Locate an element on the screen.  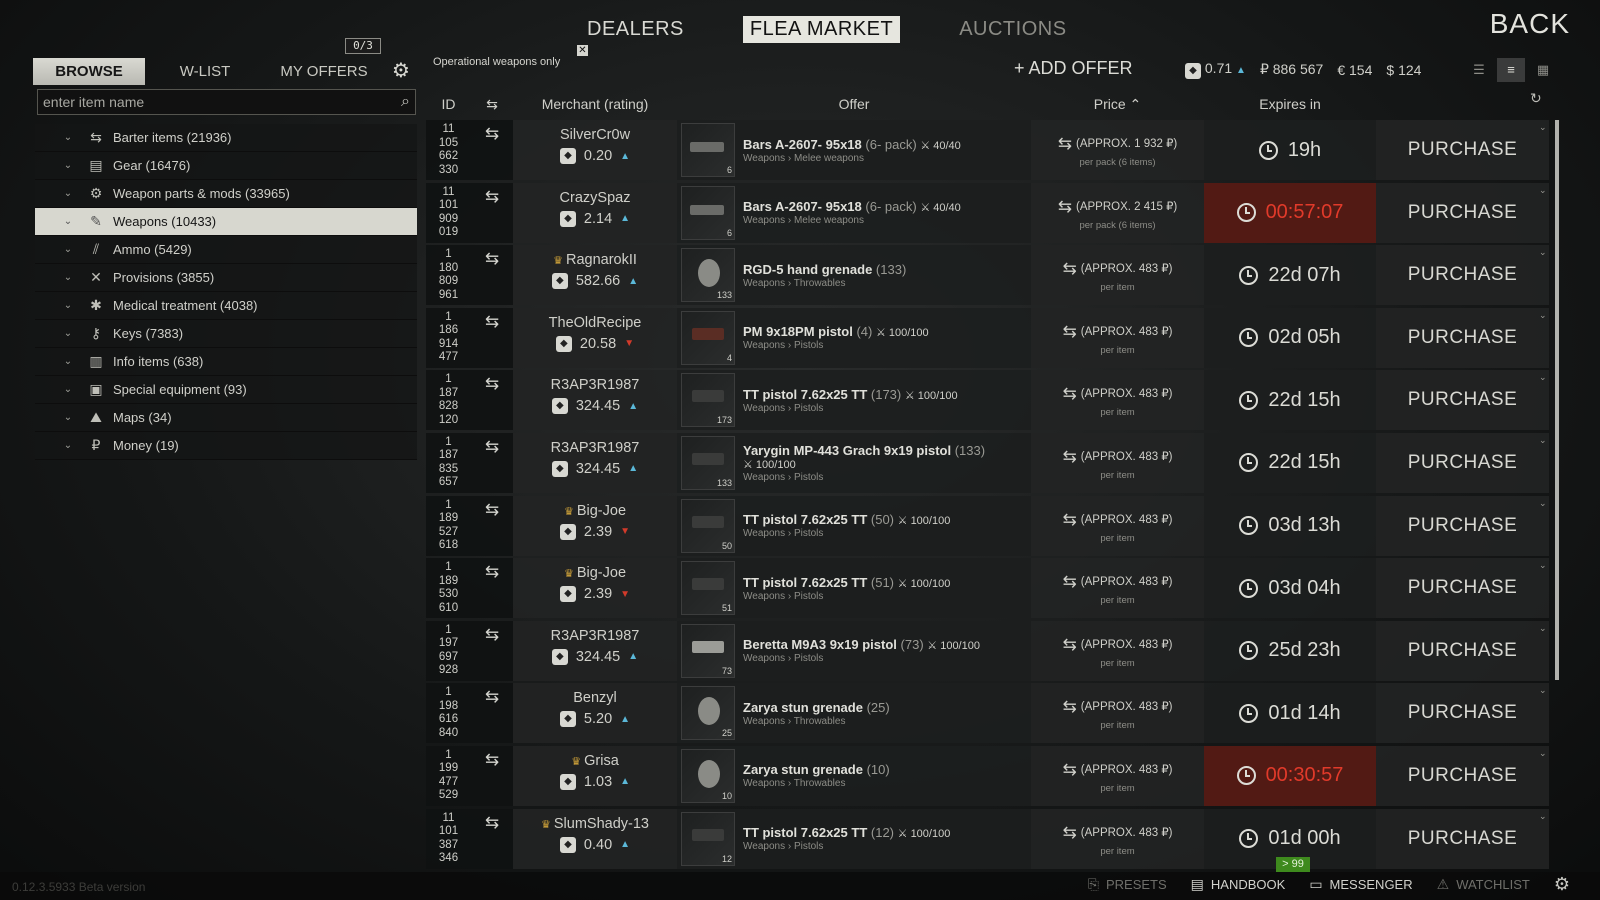
merchant-name: ♛ RagnarokII is located at coordinates (595, 260).